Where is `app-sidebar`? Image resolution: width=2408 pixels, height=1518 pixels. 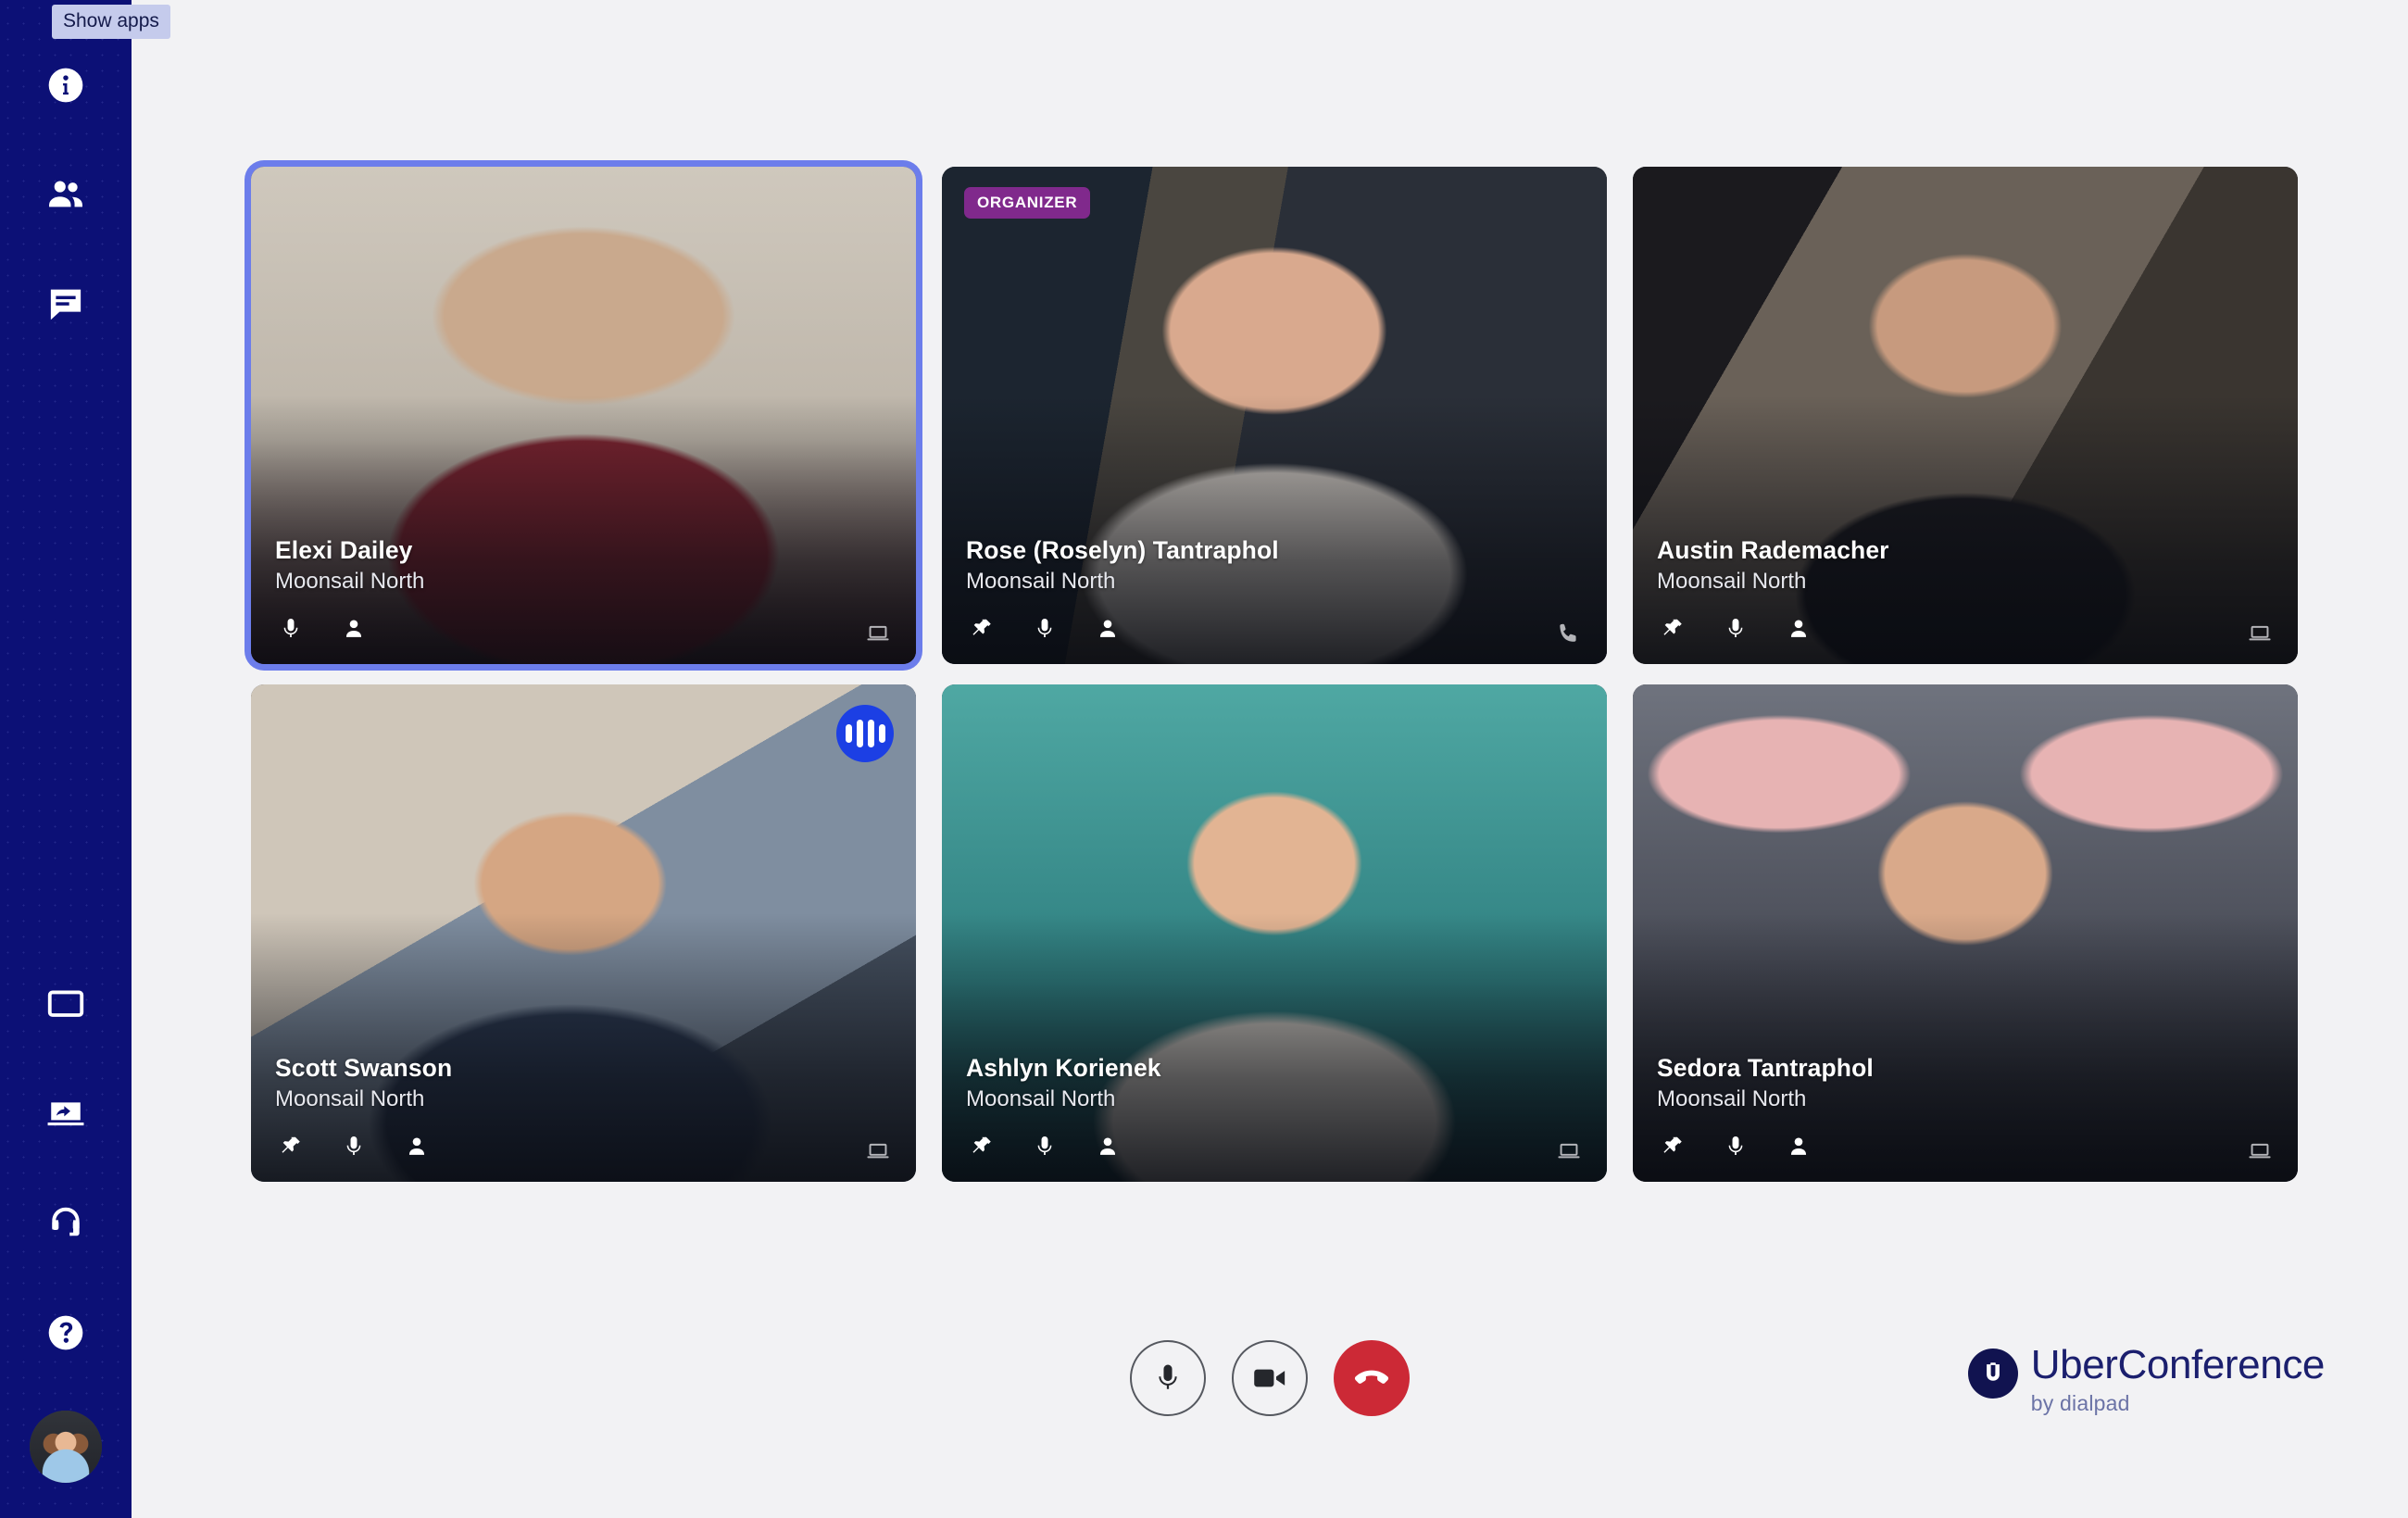
app-sidebar is located at coordinates (66, 759).